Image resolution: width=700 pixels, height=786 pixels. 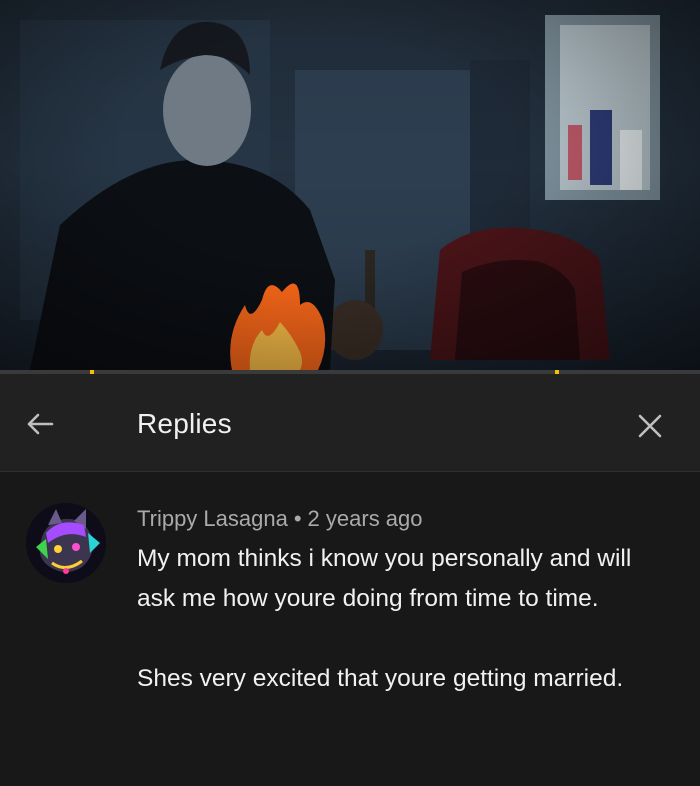 I want to click on comment-meta: Trippy Lasagna • 2 years ago, so click(x=280, y=519).